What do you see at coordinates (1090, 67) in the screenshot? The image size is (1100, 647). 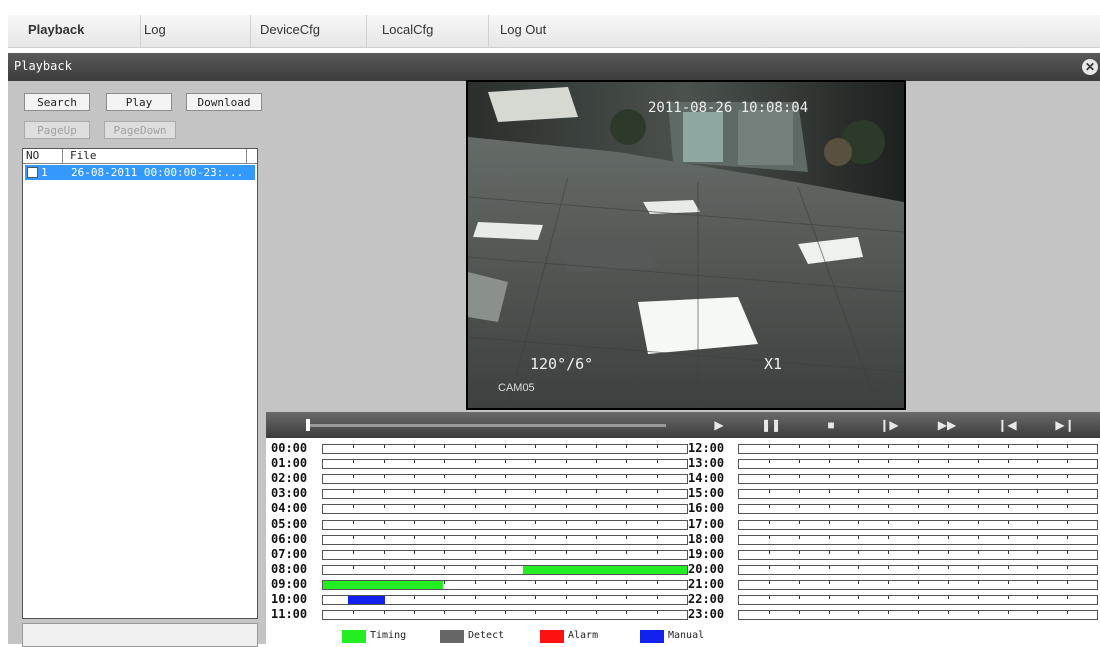 I see `close-icon: ✕` at bounding box center [1090, 67].